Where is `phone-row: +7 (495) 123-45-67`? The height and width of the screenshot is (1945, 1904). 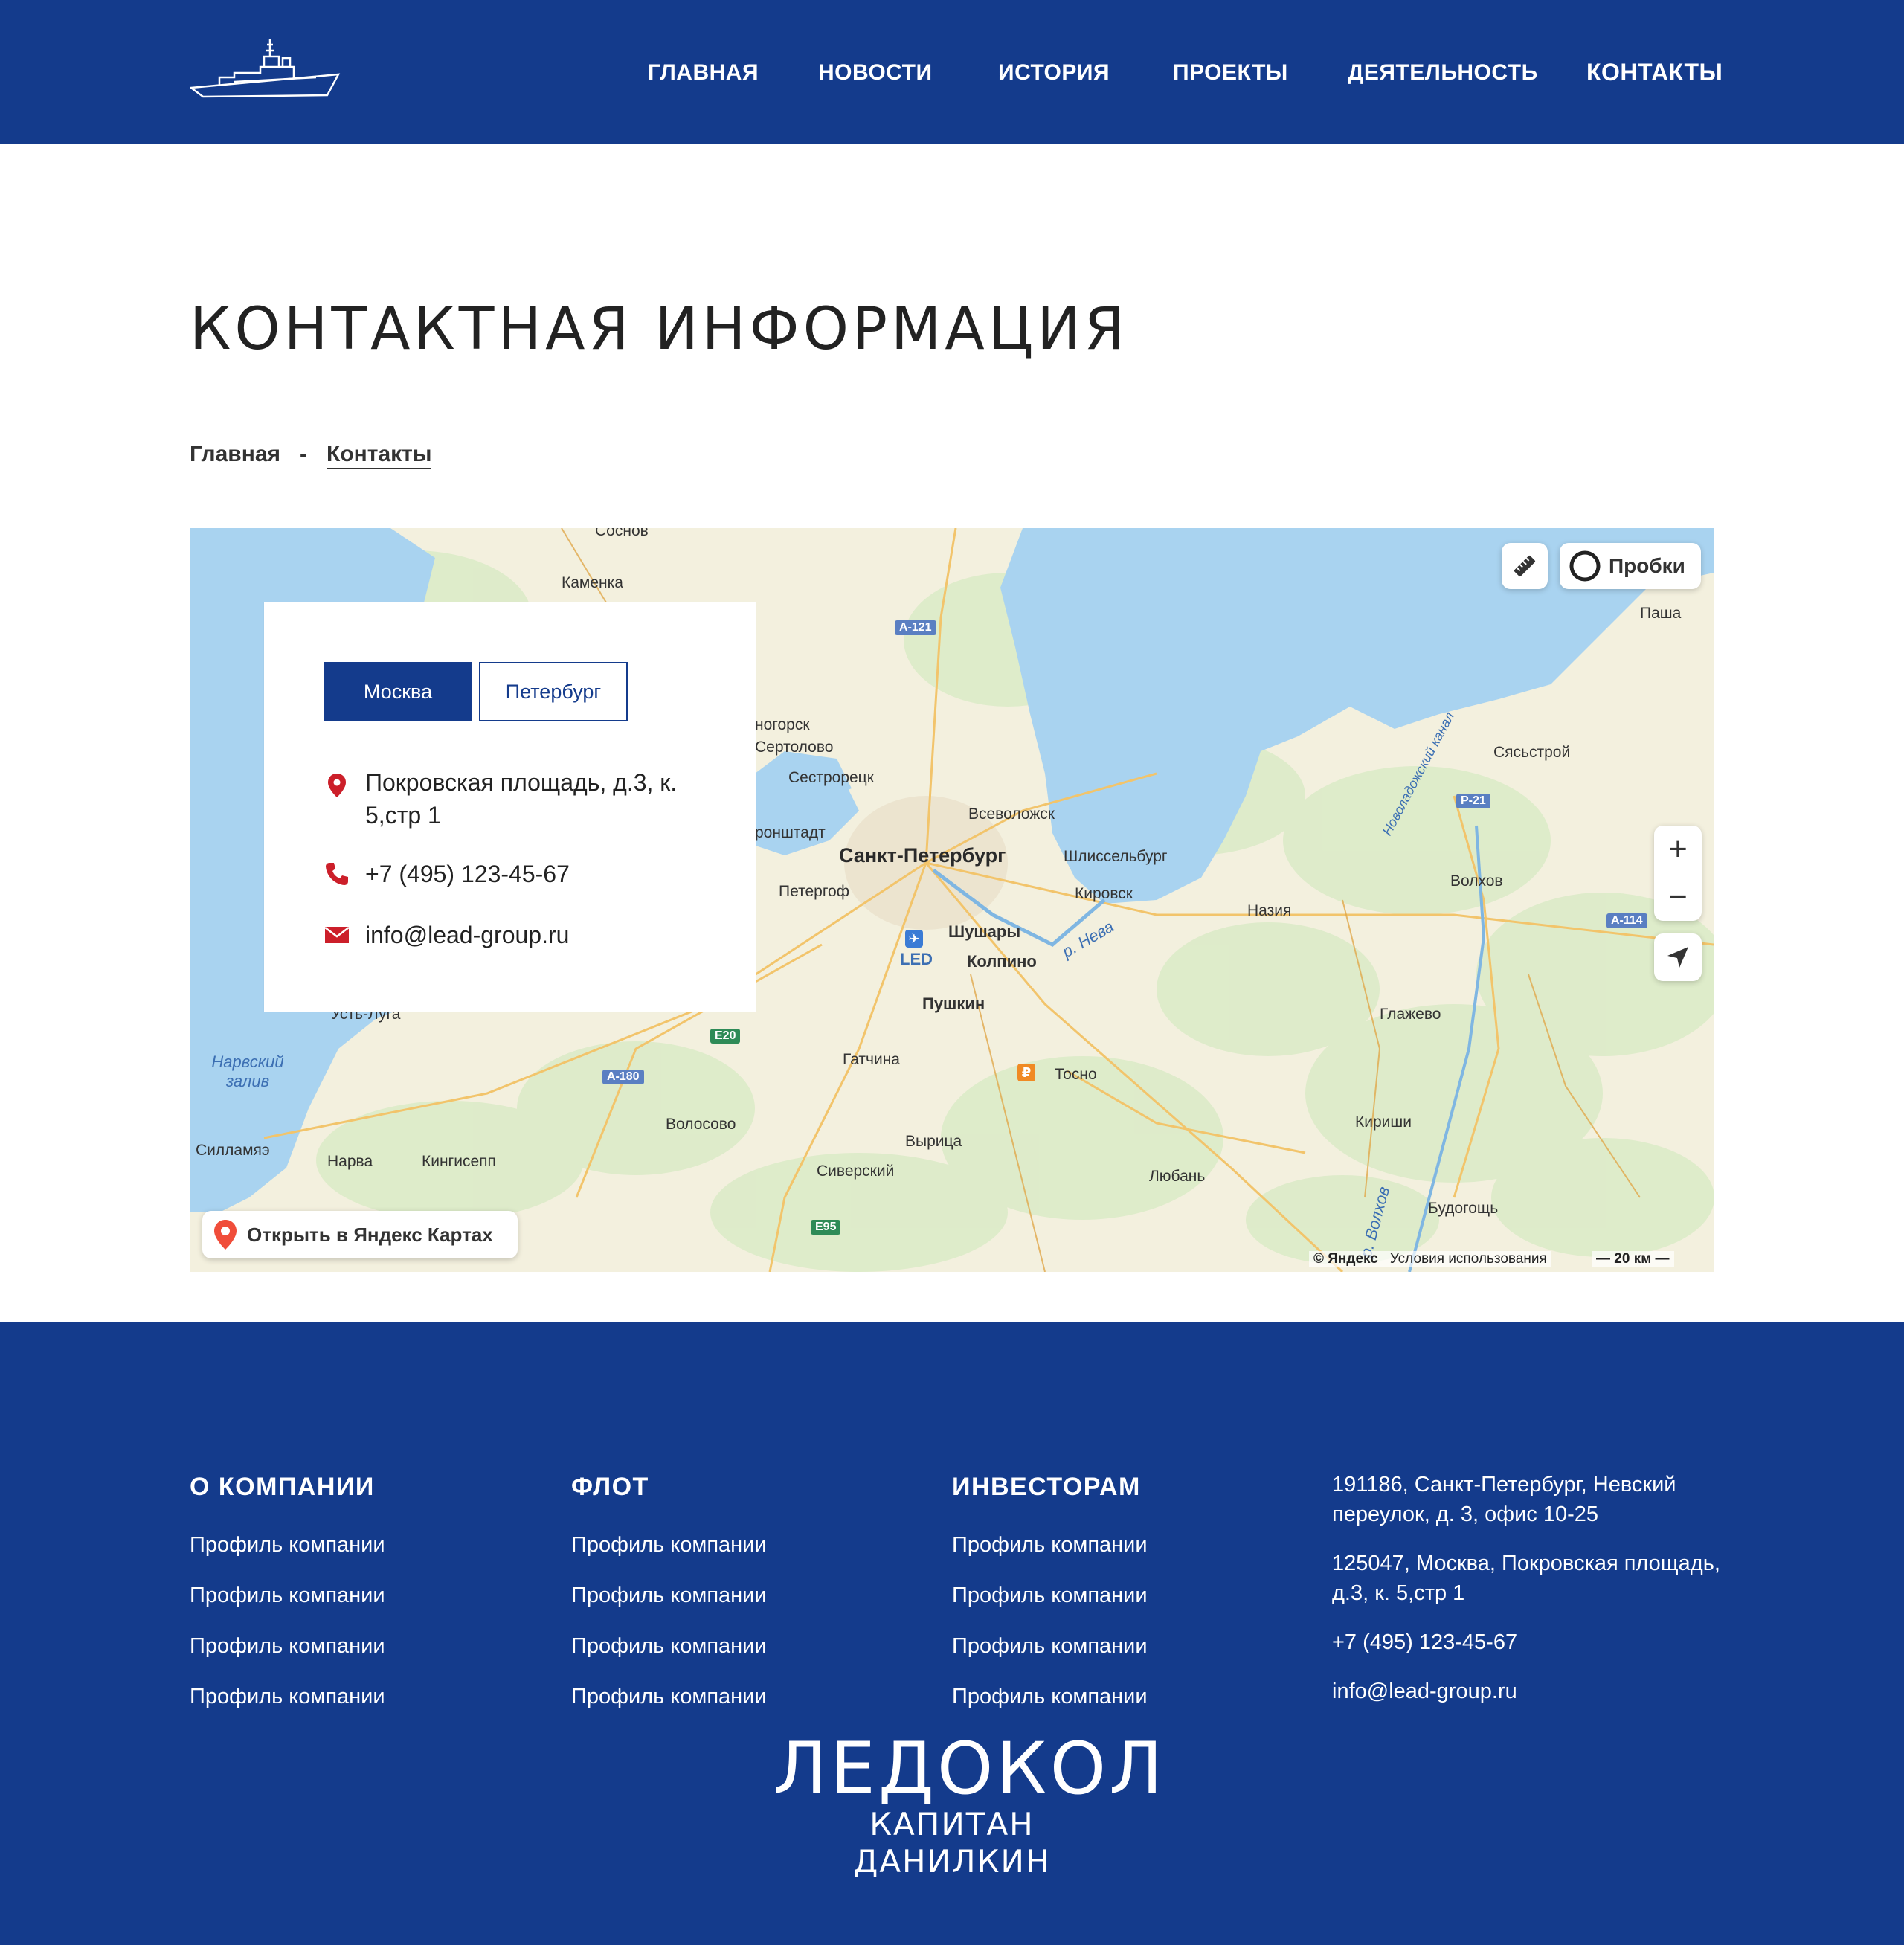
phone-row: +7 (495) 123-45-67 is located at coordinates (447, 874).